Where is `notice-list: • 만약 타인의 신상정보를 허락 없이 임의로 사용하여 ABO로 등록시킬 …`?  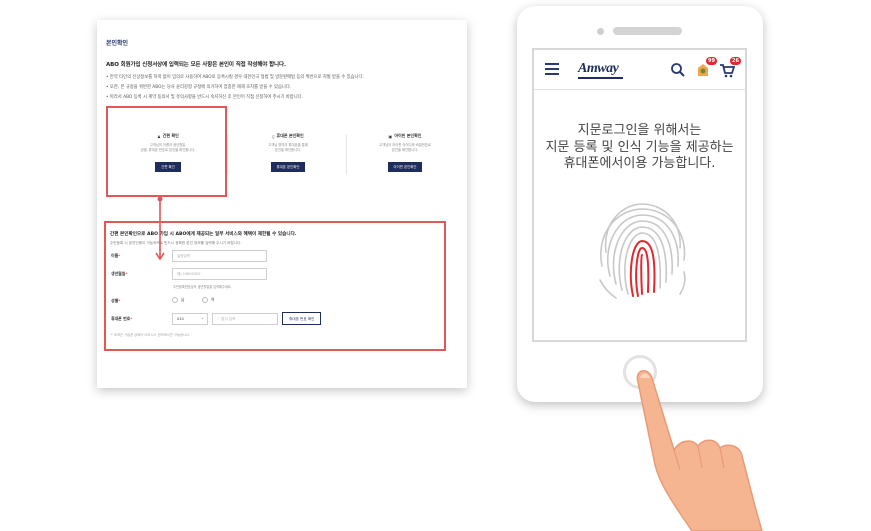
notice-list: • 만약 타인의 신상정보를 허락 없이 임의로 사용하여 ABO로 등록시킬 … is located at coordinates (235, 88).